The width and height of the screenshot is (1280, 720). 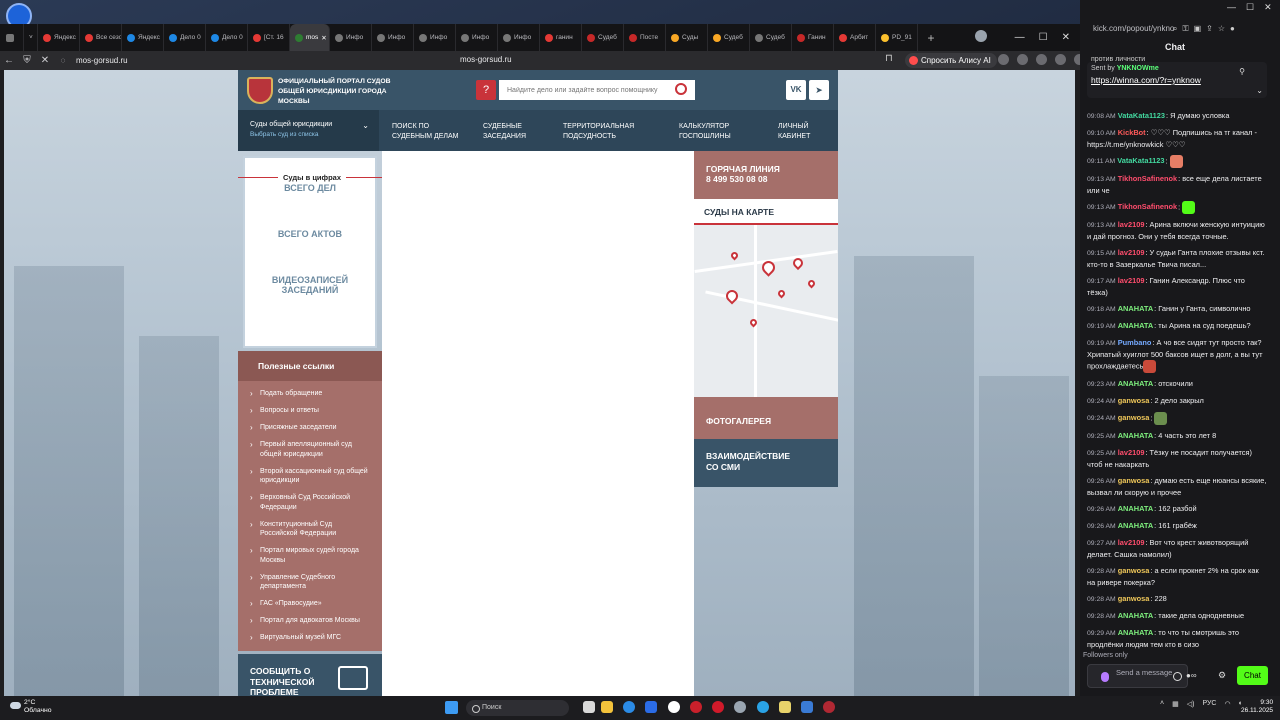 What do you see at coordinates (607, 707) in the screenshot?
I see `file-explorer-icon` at bounding box center [607, 707].